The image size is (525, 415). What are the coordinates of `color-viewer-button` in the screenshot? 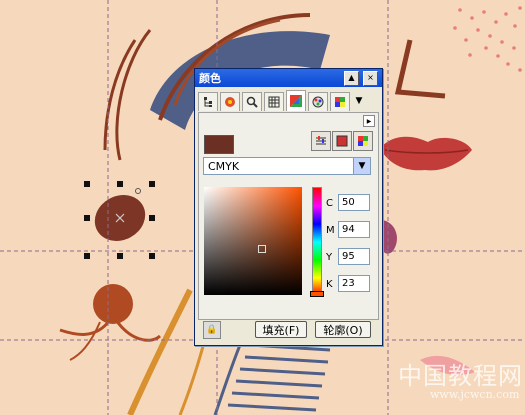 It's located at (342, 141).